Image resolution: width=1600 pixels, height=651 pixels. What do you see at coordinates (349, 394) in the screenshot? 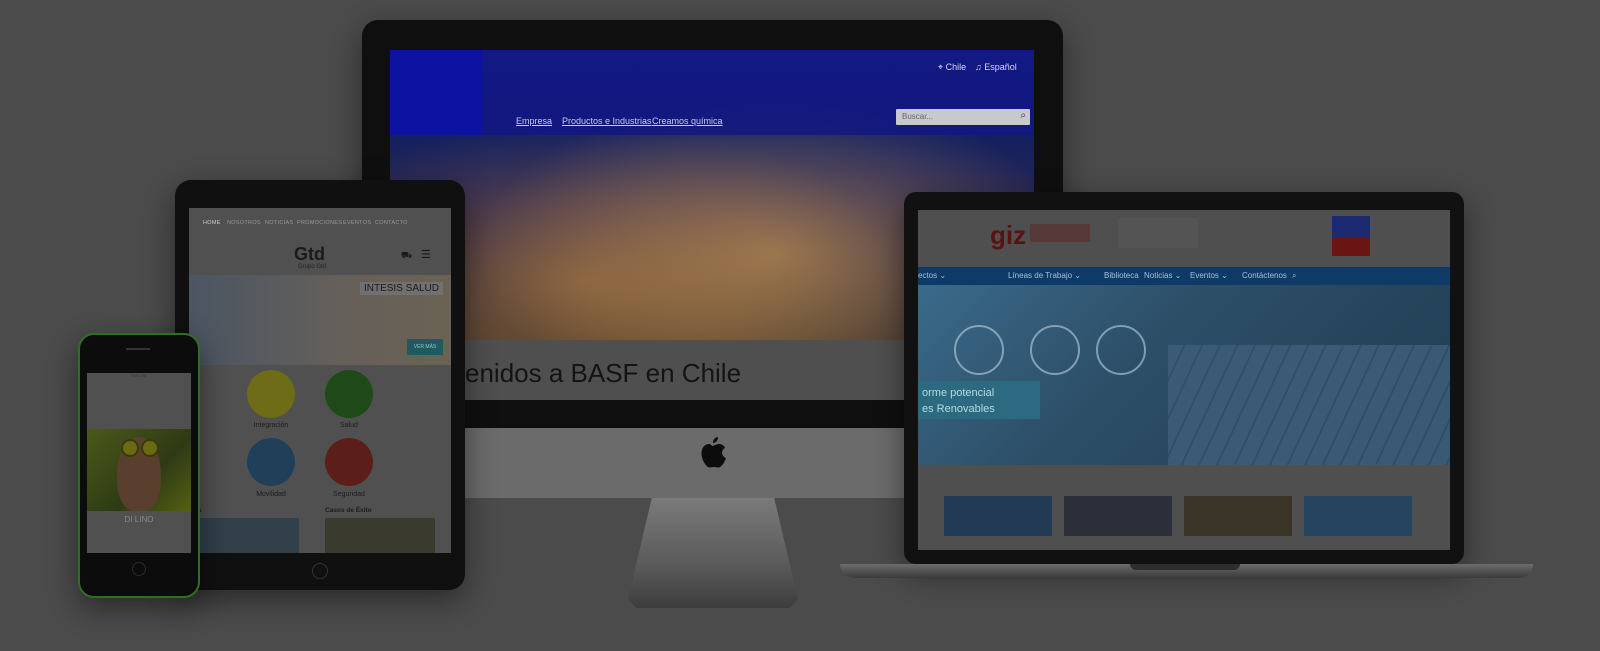
I see `salud-icon` at bounding box center [349, 394].